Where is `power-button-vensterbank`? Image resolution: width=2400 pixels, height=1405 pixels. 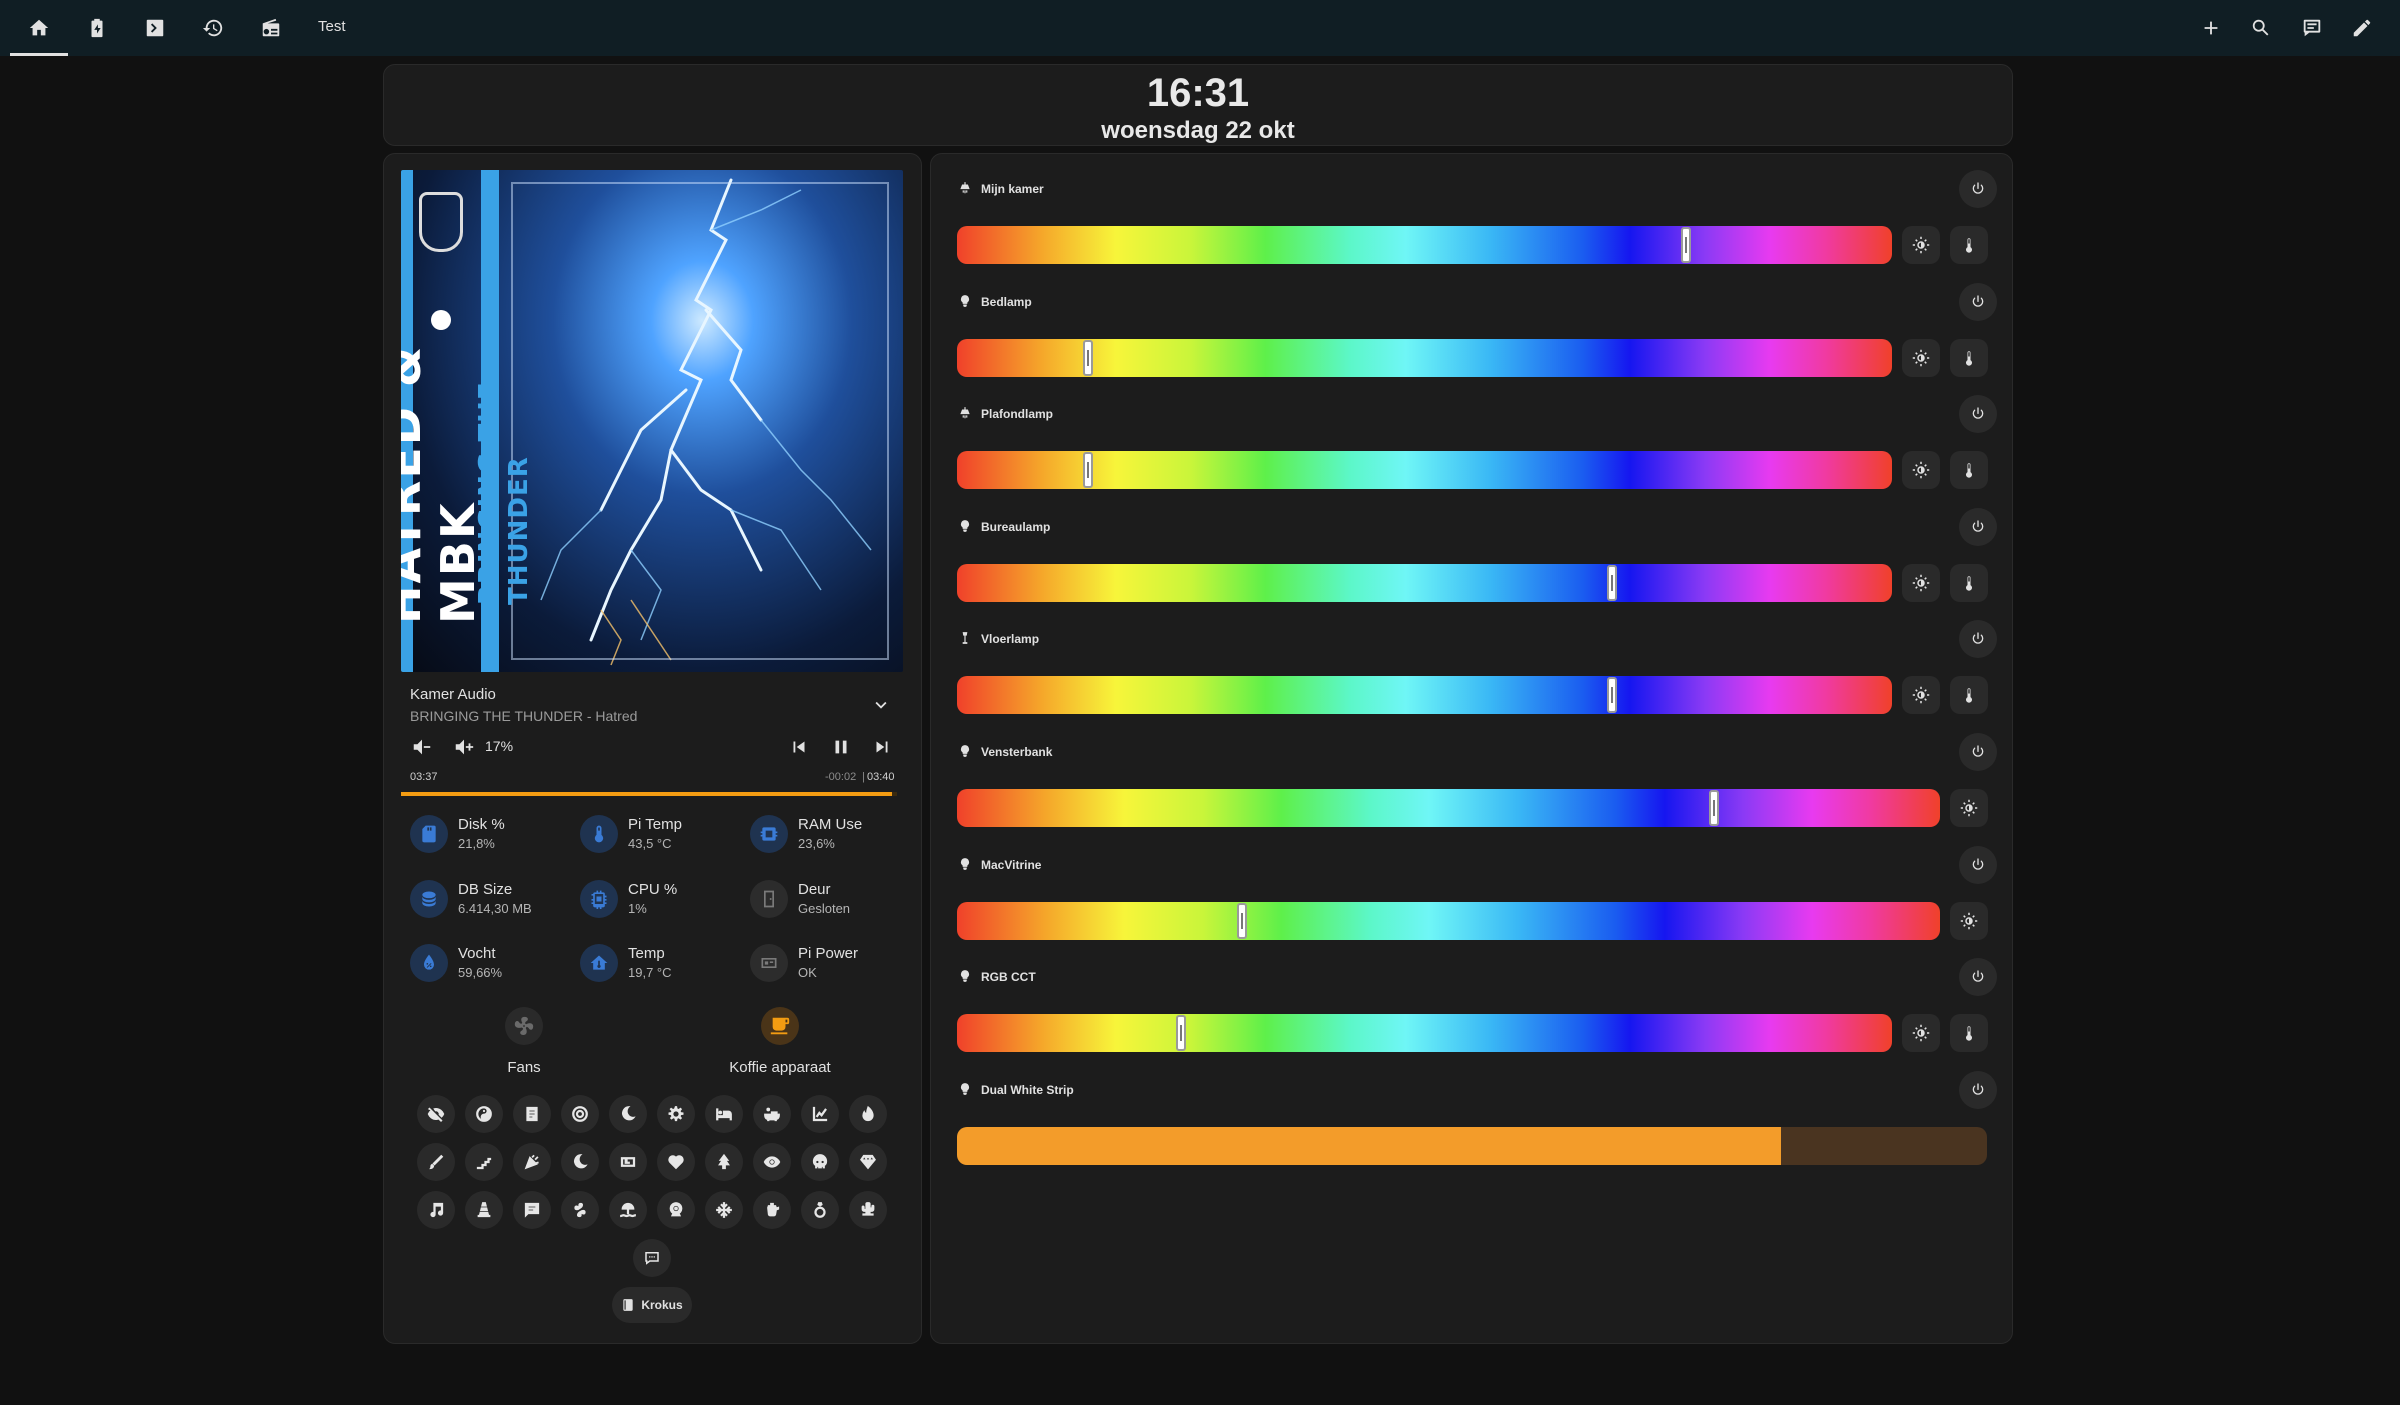 power-button-vensterbank is located at coordinates (1978, 752).